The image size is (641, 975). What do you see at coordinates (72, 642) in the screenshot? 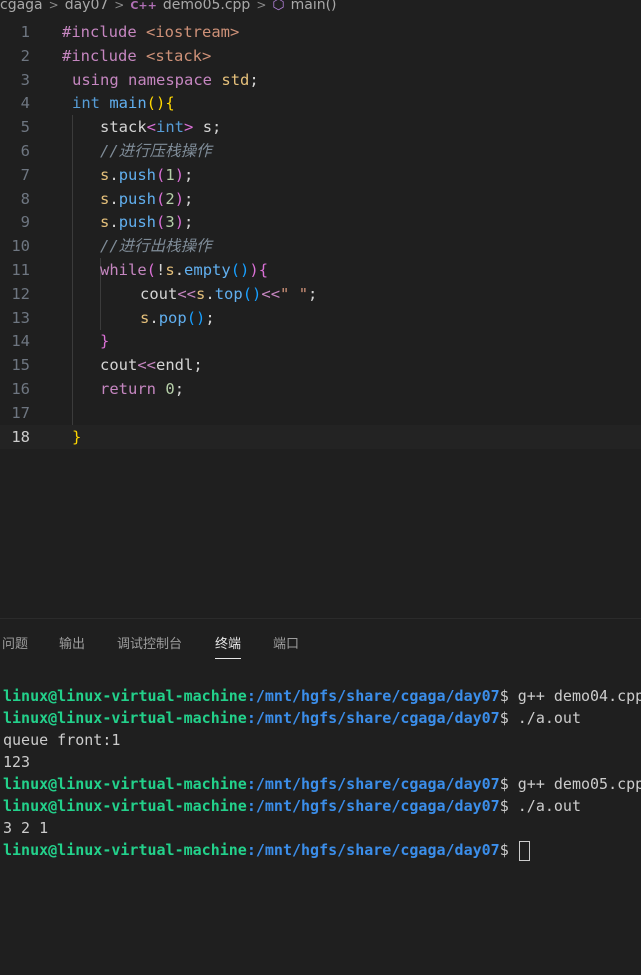
I see `tab-output: 输出` at bounding box center [72, 642].